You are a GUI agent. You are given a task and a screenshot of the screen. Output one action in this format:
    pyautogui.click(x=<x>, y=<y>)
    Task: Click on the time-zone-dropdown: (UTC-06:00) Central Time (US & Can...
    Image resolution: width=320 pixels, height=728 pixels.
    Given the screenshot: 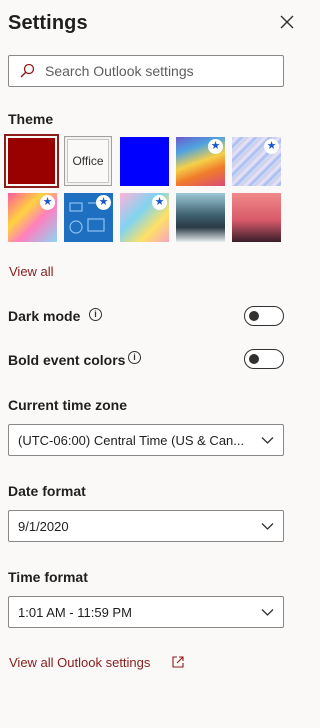 What is the action you would take?
    pyautogui.click(x=146, y=440)
    